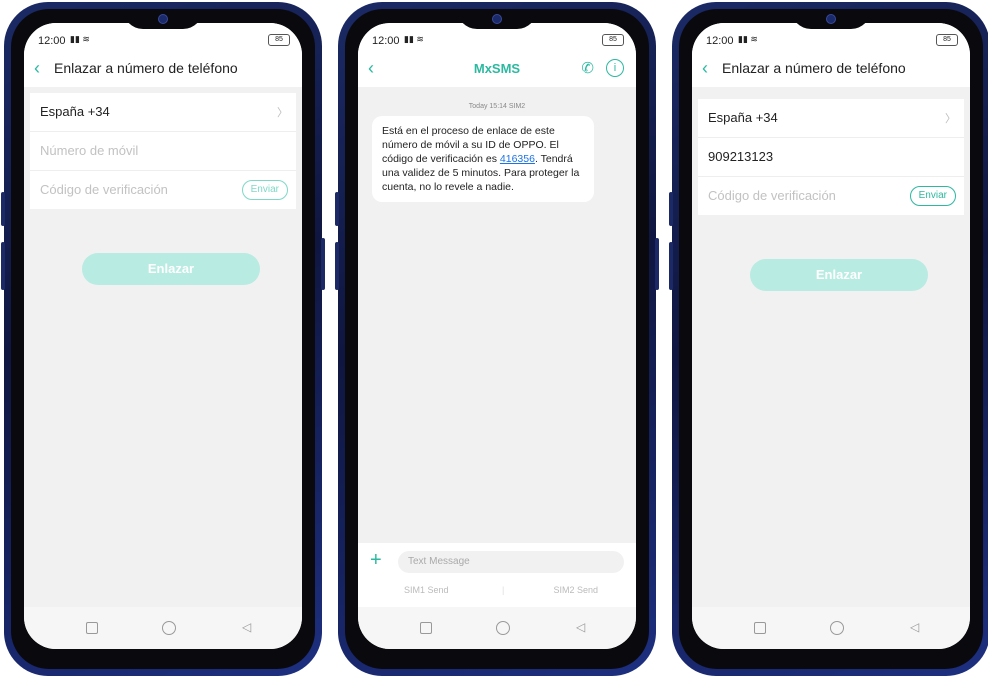  I want to click on phone-value: 909213123, so click(741, 156).